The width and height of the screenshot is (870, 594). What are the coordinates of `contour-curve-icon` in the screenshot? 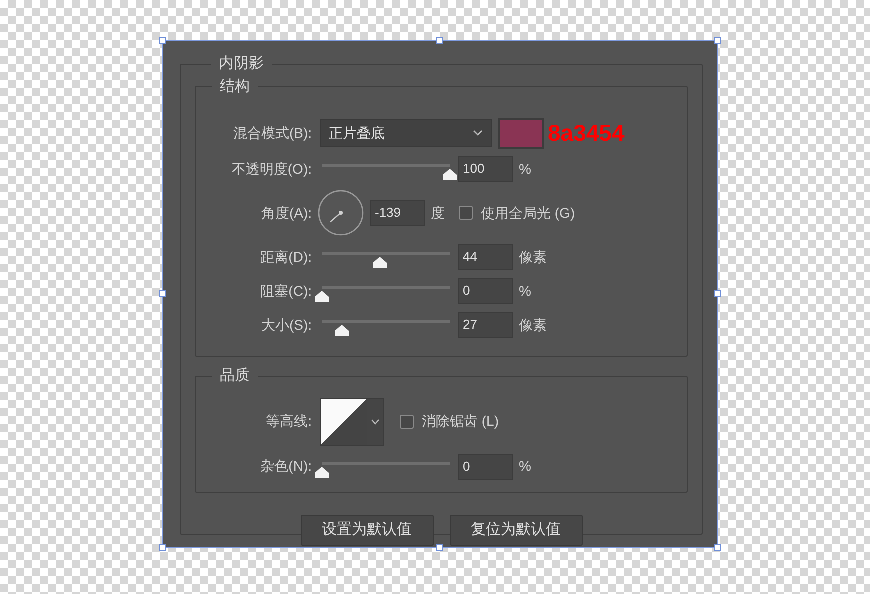 It's located at (344, 421).